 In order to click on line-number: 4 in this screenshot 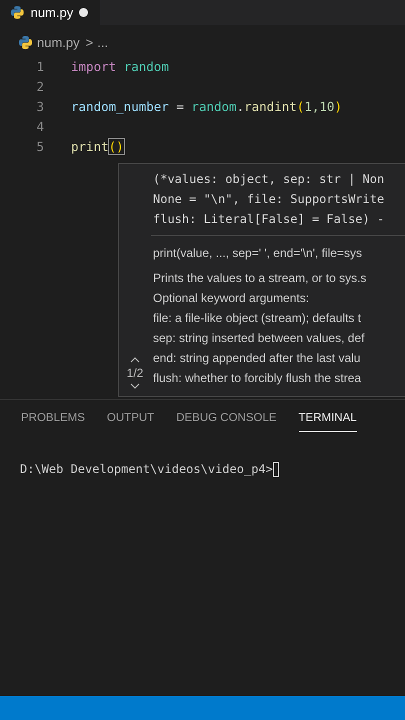, I will do `click(39, 126)`.